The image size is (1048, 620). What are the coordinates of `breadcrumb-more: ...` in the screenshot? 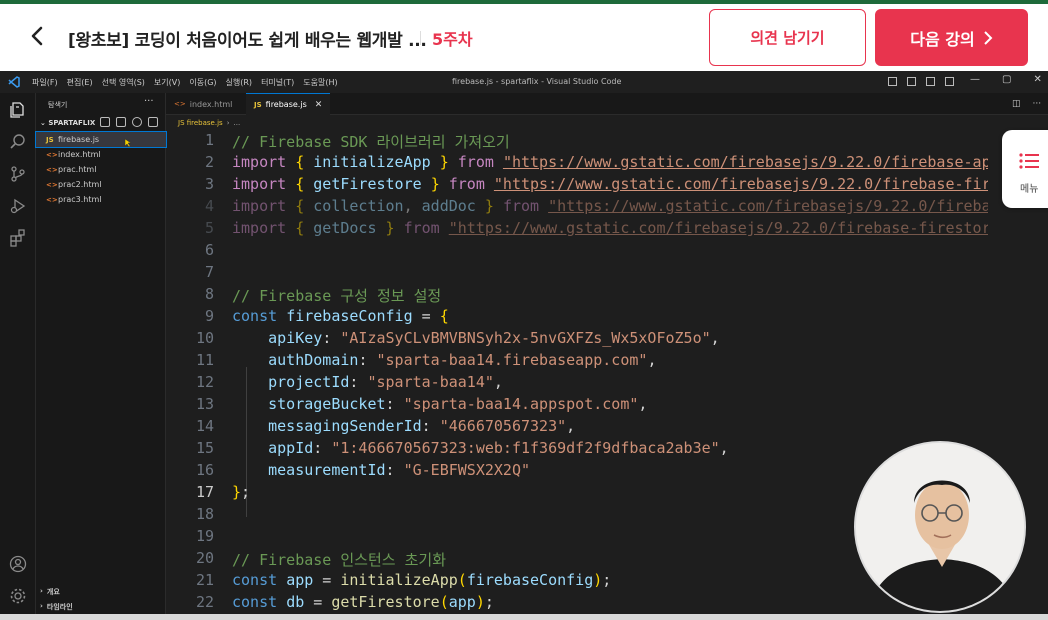 It's located at (237, 123).